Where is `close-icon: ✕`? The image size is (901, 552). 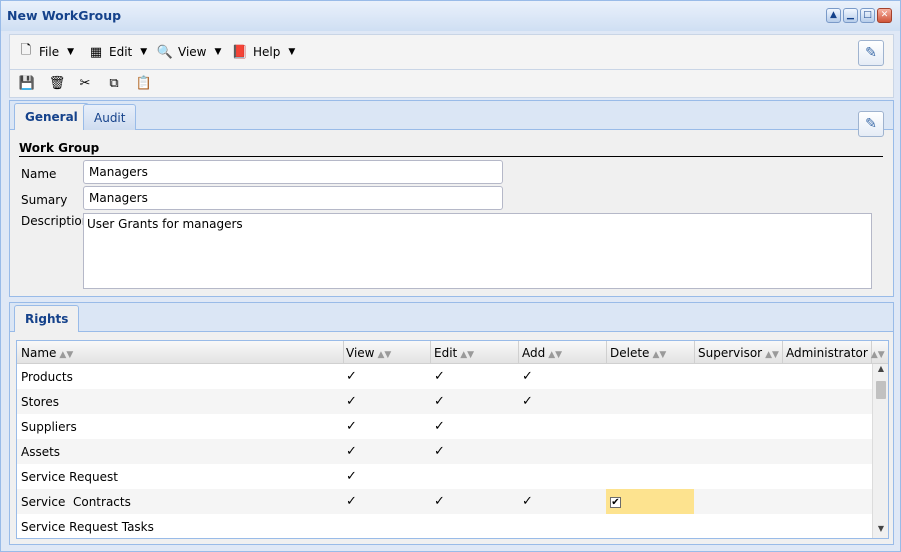
close-icon: ✕ is located at coordinates (884, 15).